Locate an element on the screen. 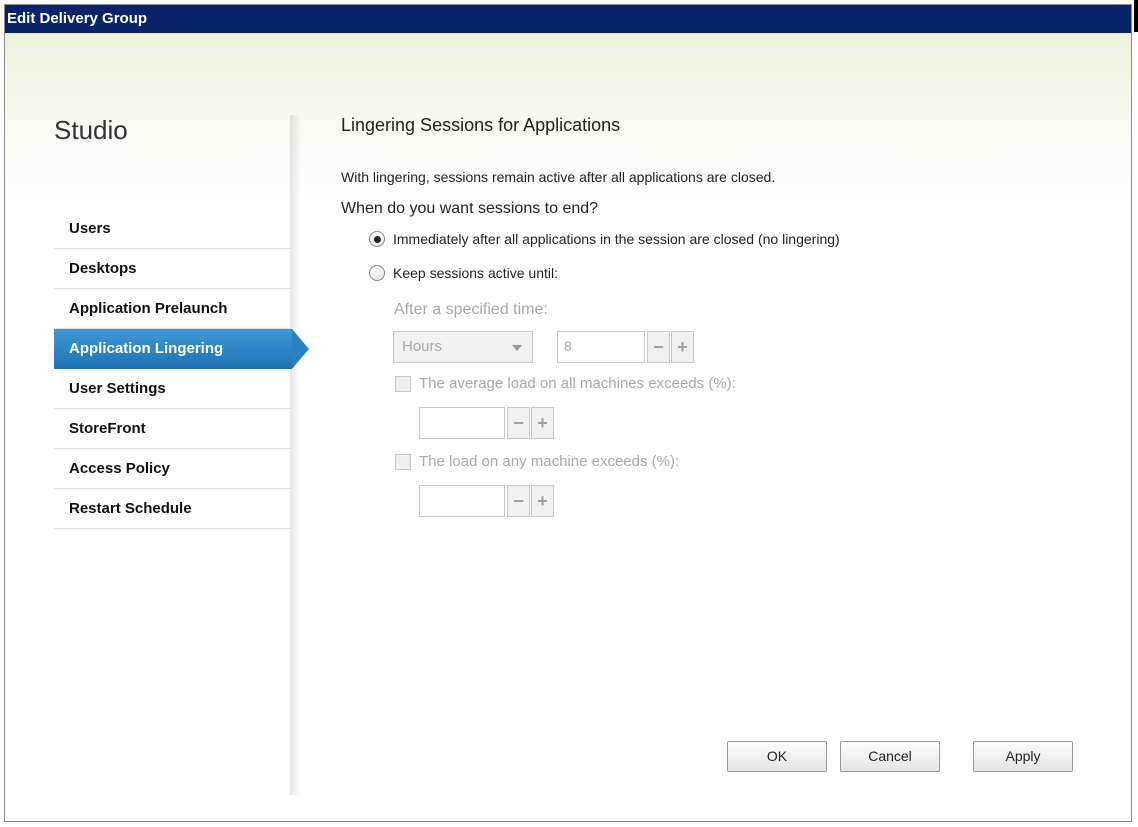  window-edge is located at coordinates (1136, 16).